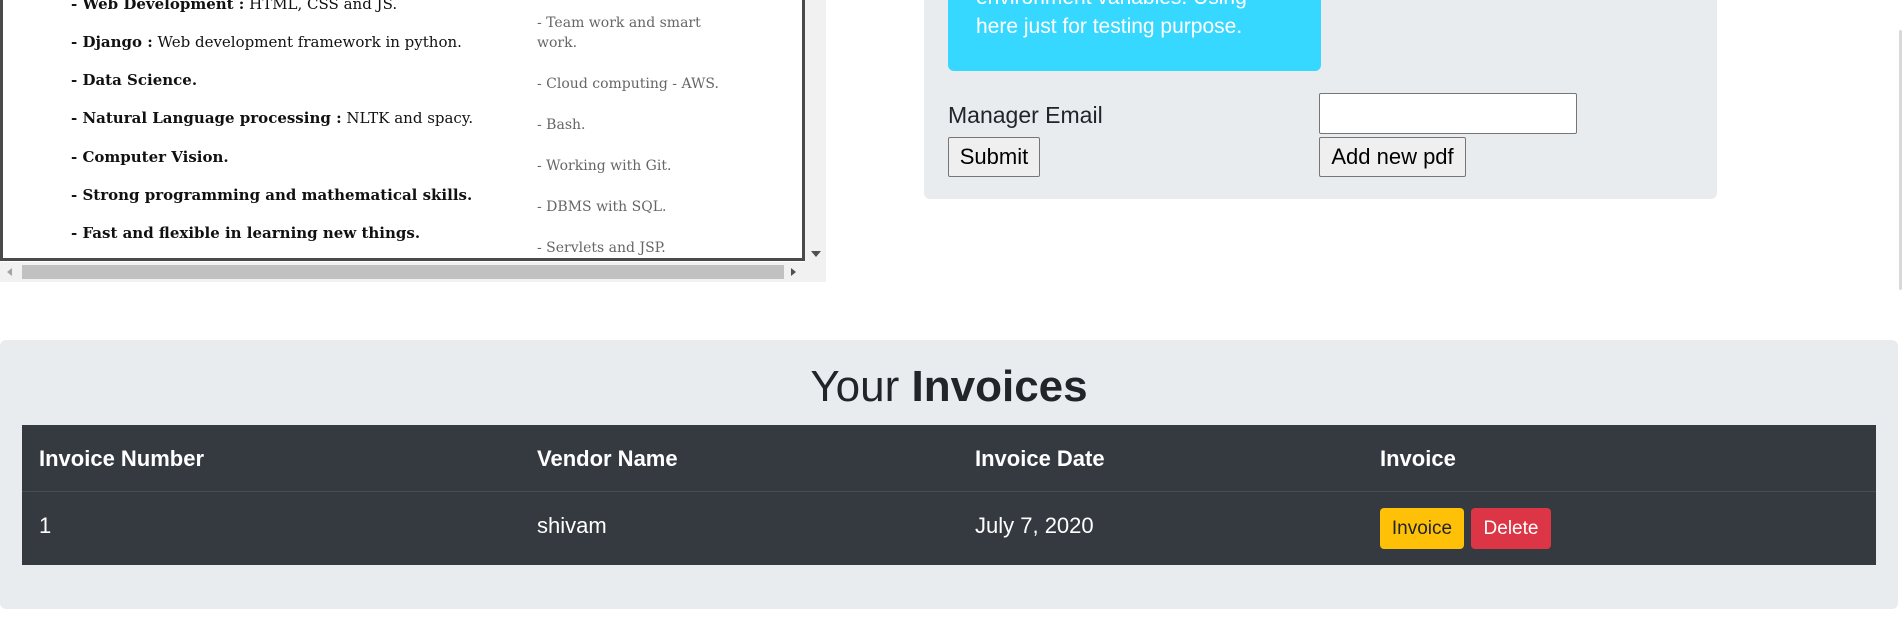 The height and width of the screenshot is (627, 1904). Describe the element at coordinates (601, 248) in the screenshot. I see `skill-item: - Servlets and JSP.` at that location.